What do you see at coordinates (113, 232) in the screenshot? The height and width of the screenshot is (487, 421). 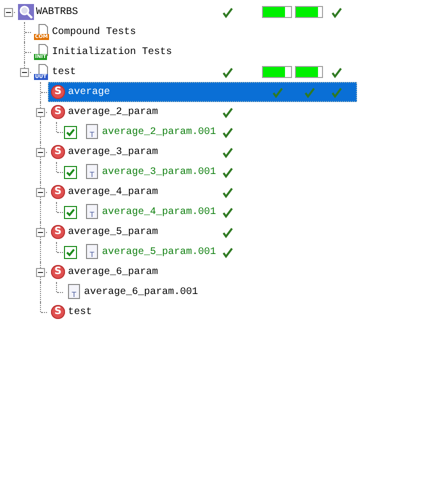 I see `tree-item-label: average_5_param` at bounding box center [113, 232].